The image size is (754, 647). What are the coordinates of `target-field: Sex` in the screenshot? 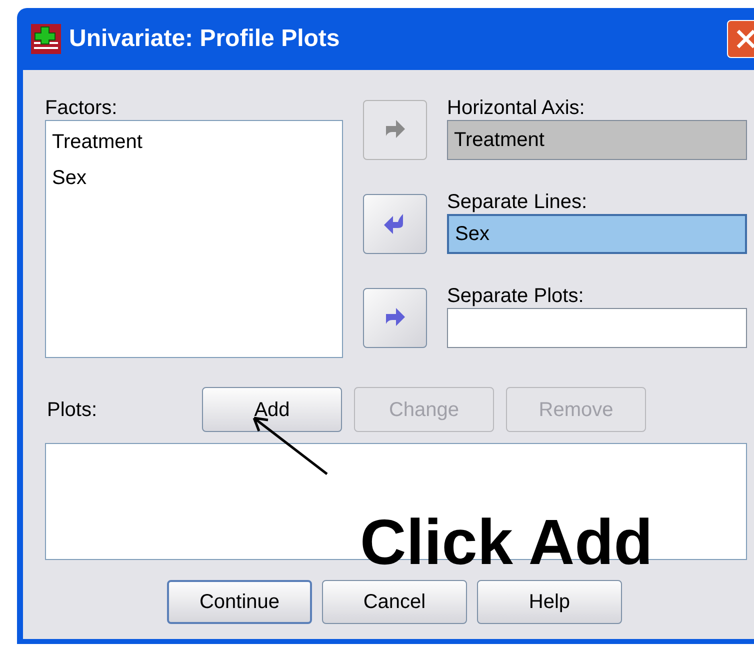 It's located at (597, 234).